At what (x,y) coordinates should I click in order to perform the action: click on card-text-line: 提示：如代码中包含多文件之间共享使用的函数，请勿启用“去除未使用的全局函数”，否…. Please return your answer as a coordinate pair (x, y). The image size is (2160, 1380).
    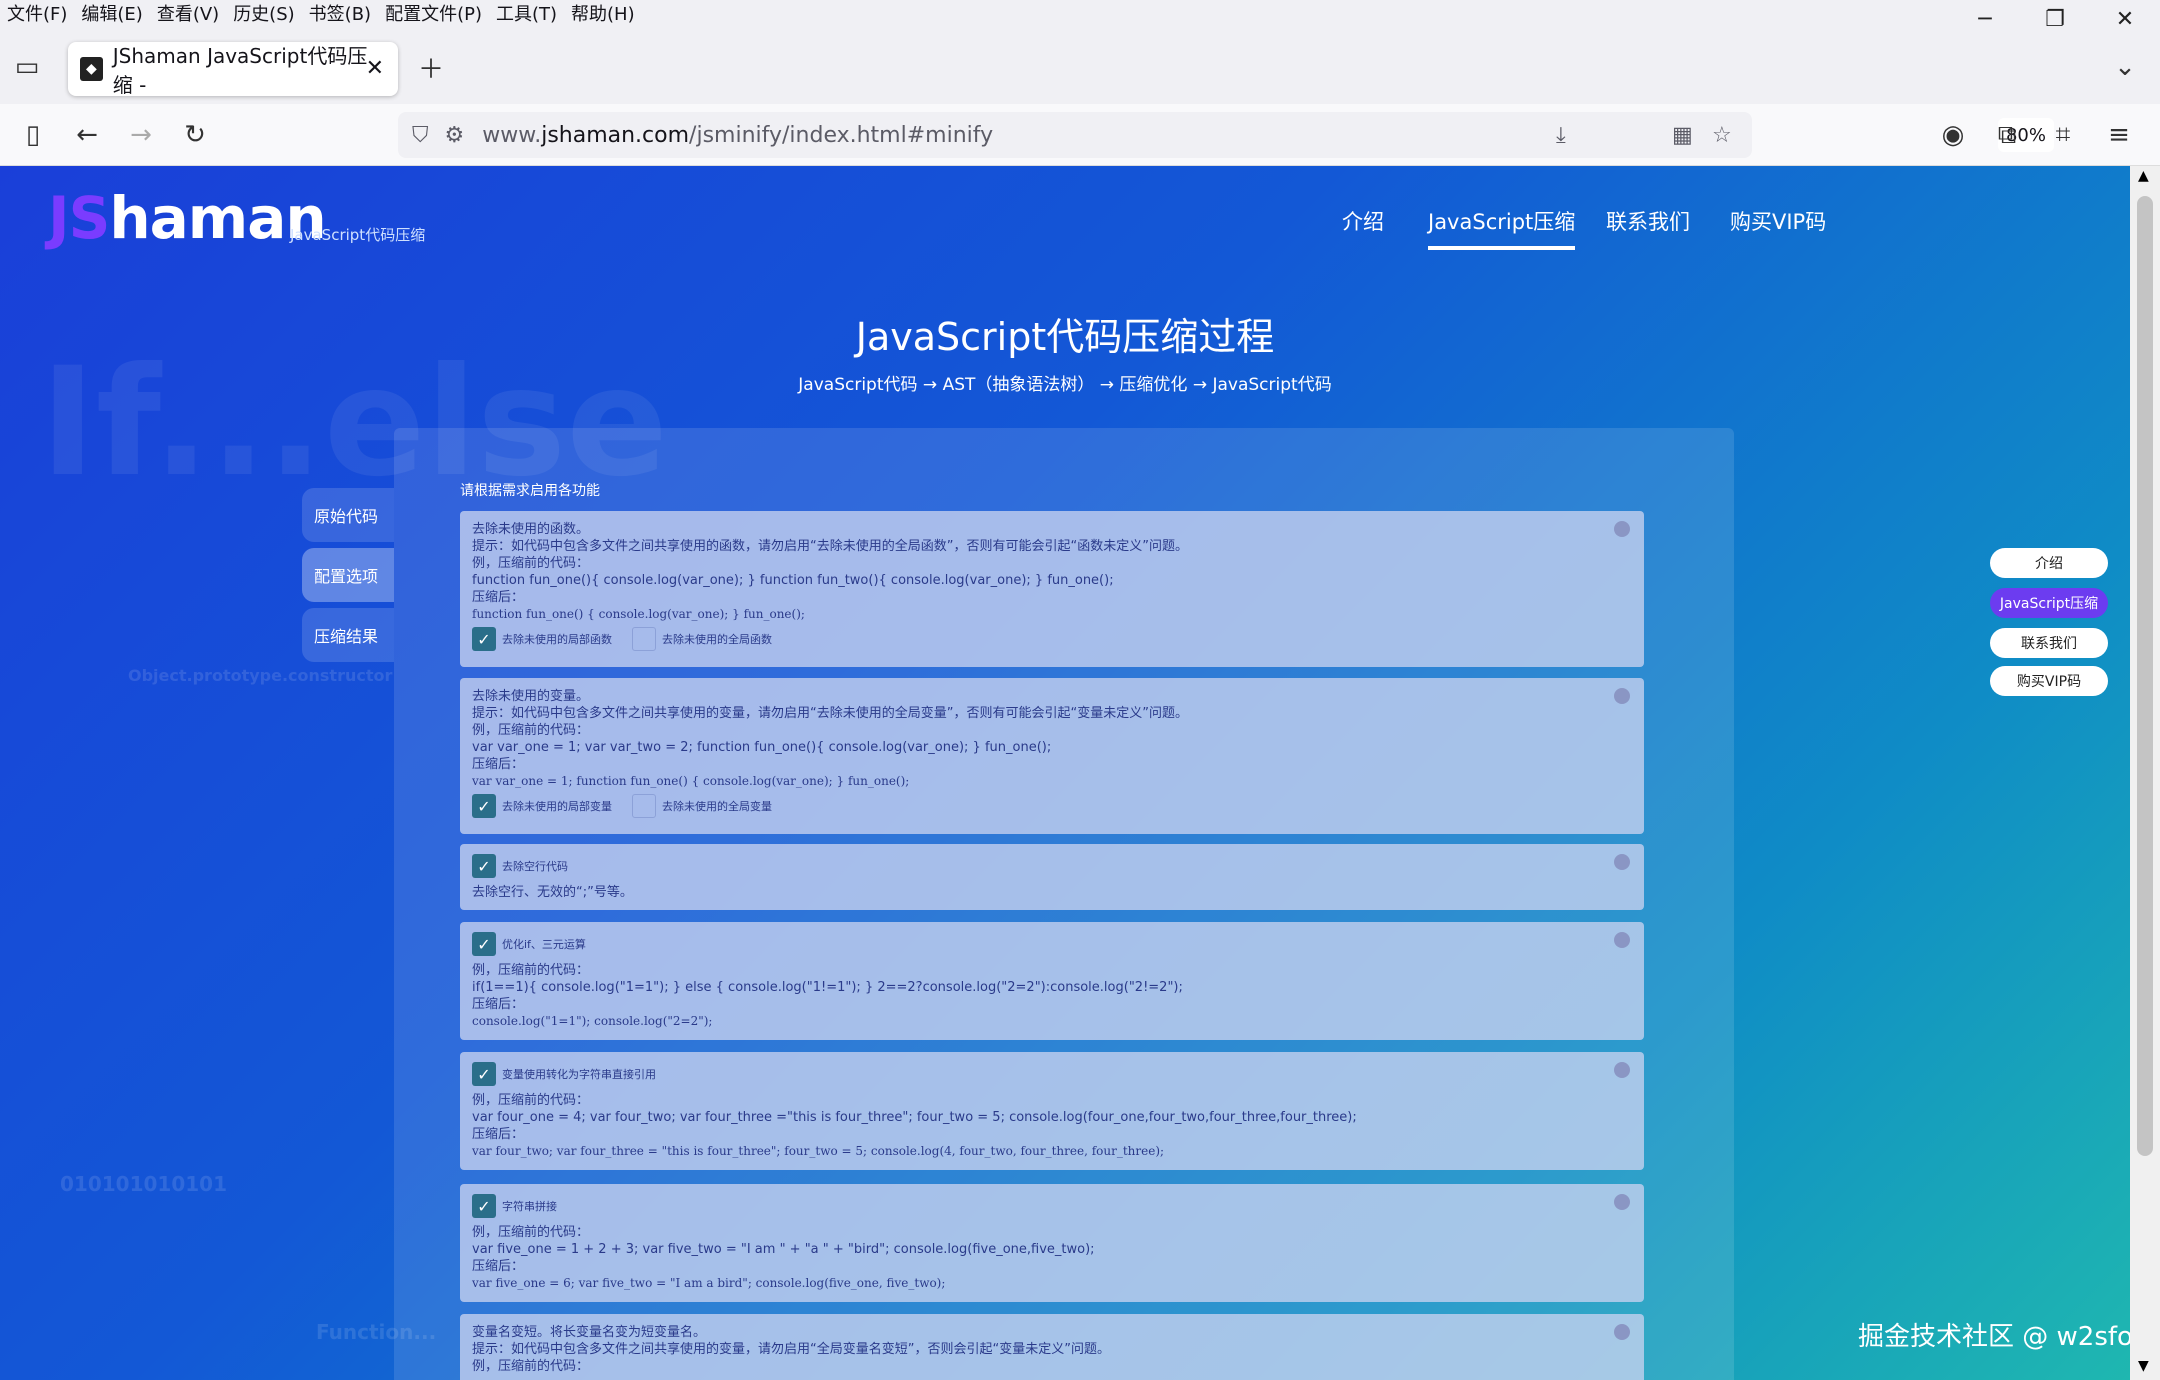
    Looking at the image, I should click on (830, 546).